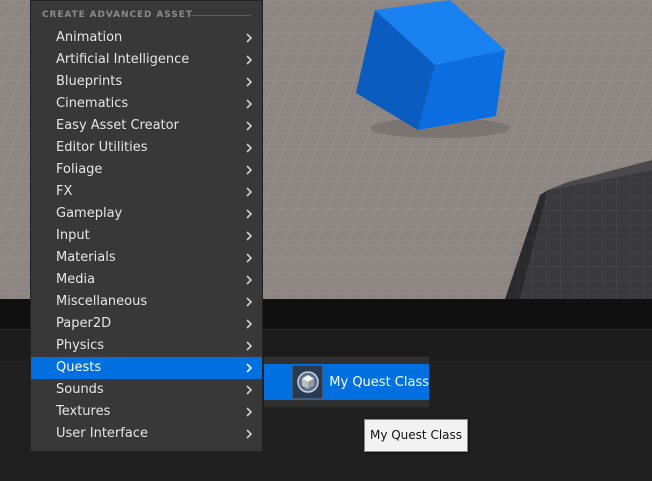 This screenshot has height=481, width=652. What do you see at coordinates (123, 59) in the screenshot?
I see `menu-item-label: Artificial Intelligence` at bounding box center [123, 59].